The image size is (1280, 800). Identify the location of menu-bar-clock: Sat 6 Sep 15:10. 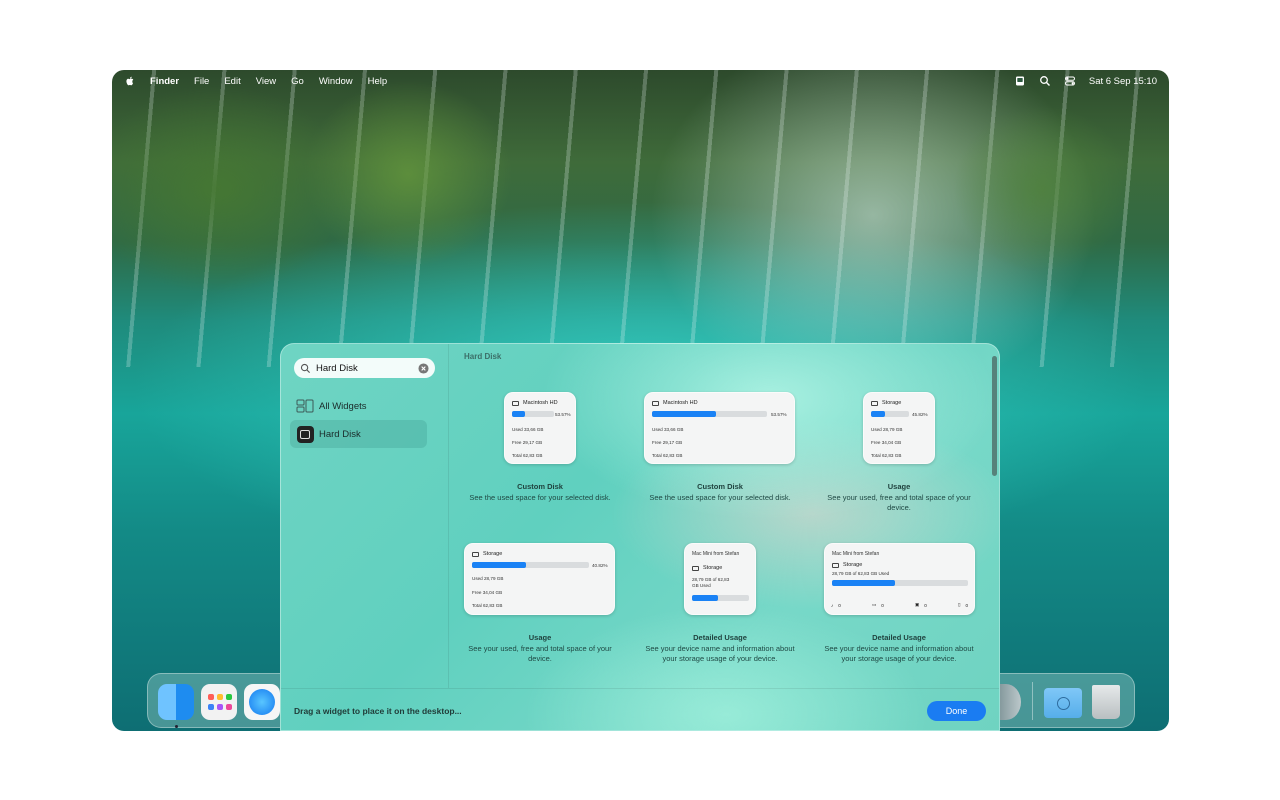
(1123, 81).